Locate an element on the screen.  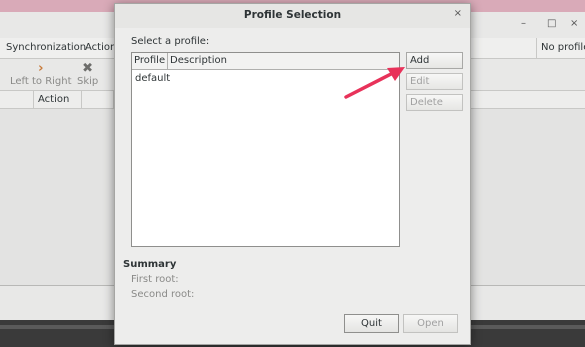
dialog-title: Profile Selection is located at coordinates (292, 15).